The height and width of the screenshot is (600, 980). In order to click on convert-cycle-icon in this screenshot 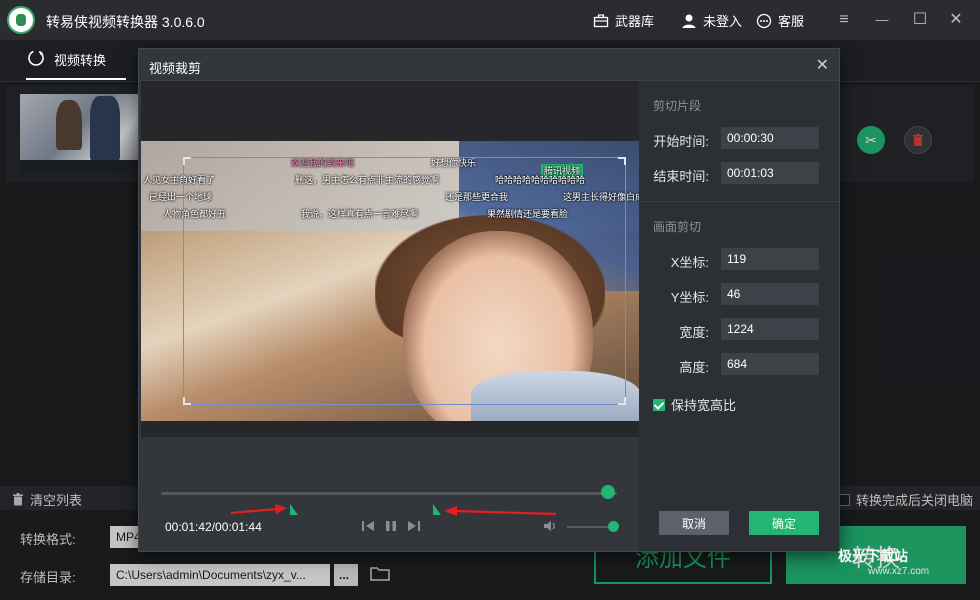, I will do `click(36, 59)`.